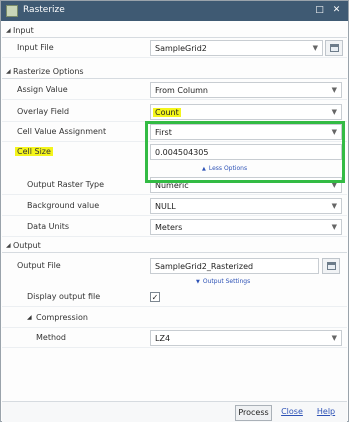 The width and height of the screenshot is (349, 422). What do you see at coordinates (181, 48) in the screenshot?
I see `input-file-value: SampleGrid2` at bounding box center [181, 48].